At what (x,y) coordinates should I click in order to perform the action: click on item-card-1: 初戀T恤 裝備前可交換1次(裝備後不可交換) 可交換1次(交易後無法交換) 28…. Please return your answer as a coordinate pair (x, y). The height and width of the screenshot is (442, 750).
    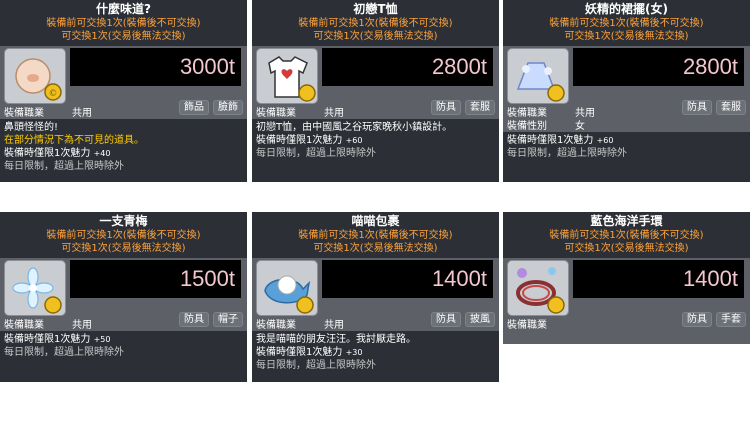
    Looking at the image, I should click on (375, 91).